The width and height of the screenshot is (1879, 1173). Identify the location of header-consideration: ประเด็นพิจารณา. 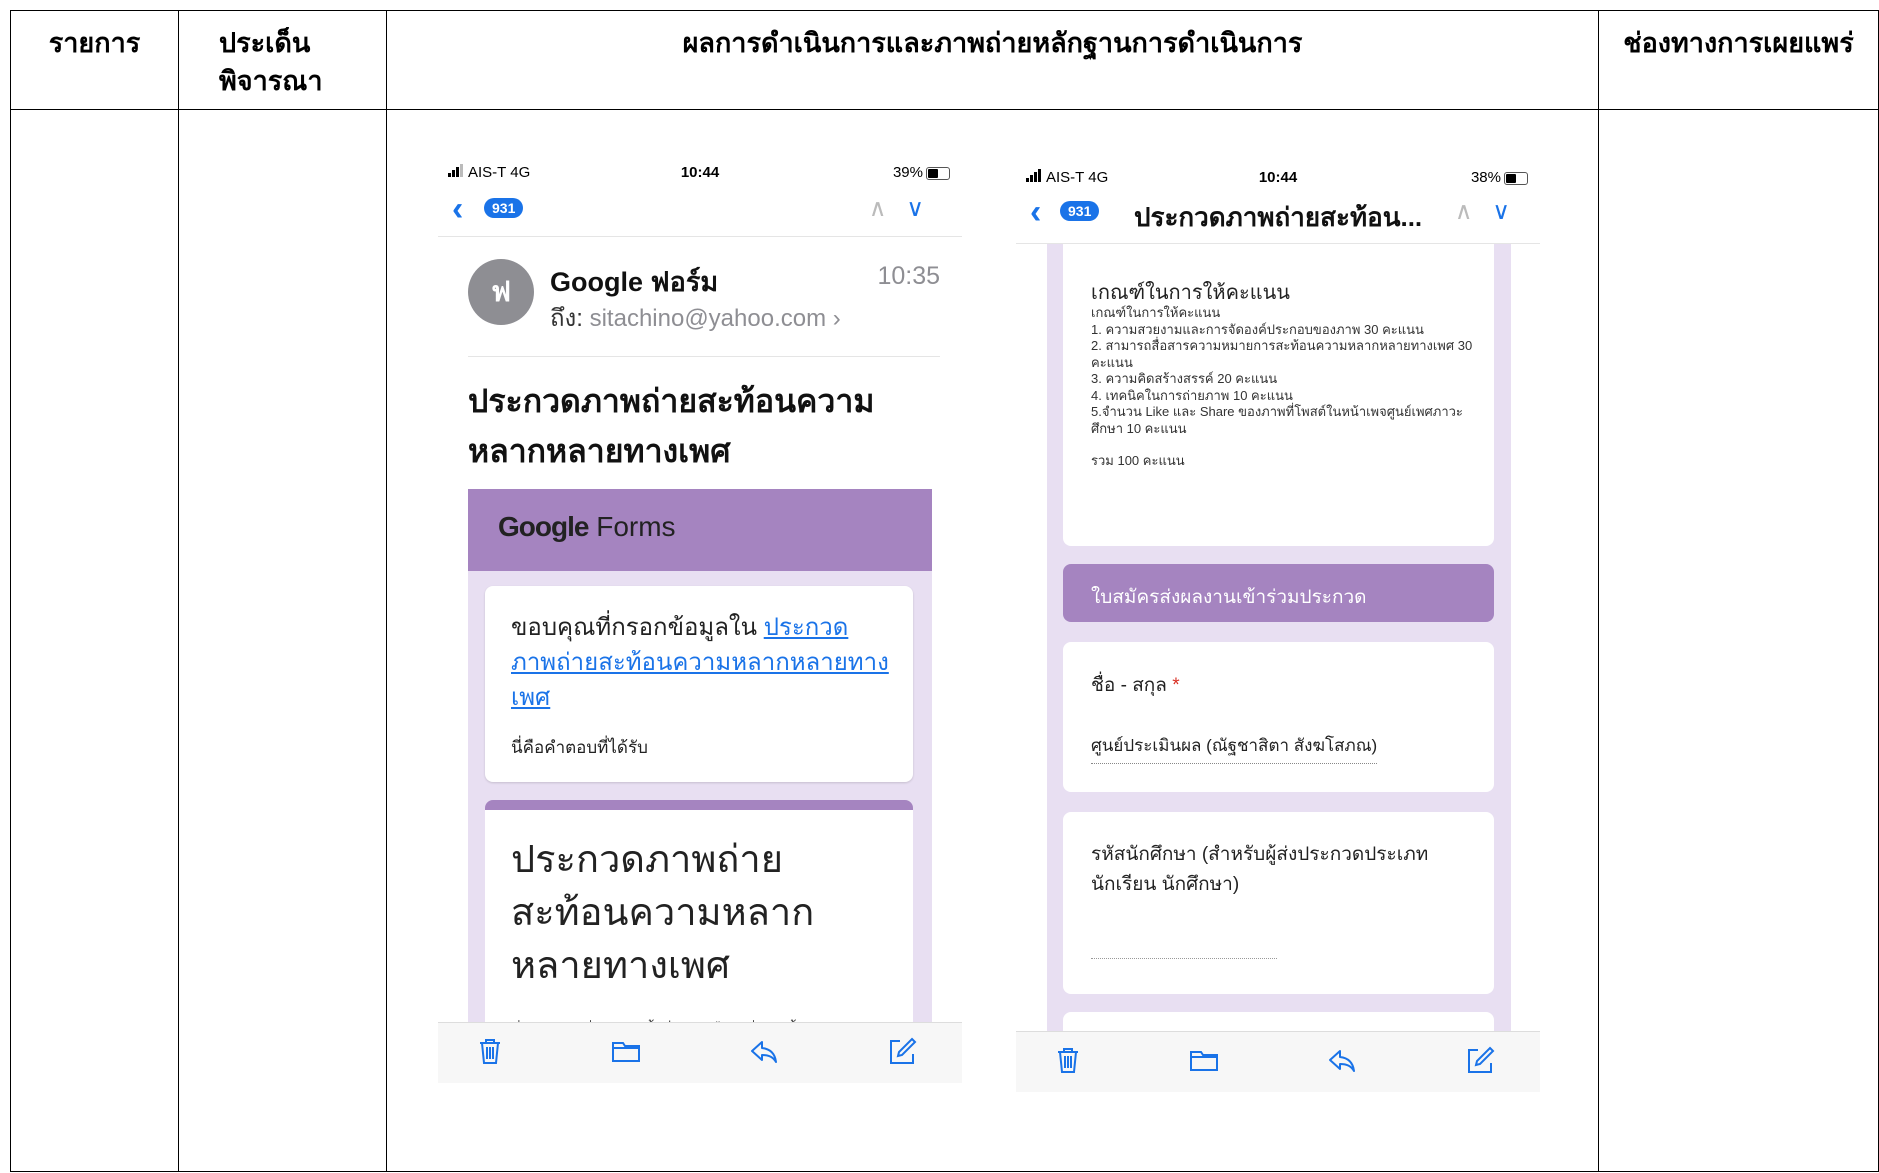
(282, 60).